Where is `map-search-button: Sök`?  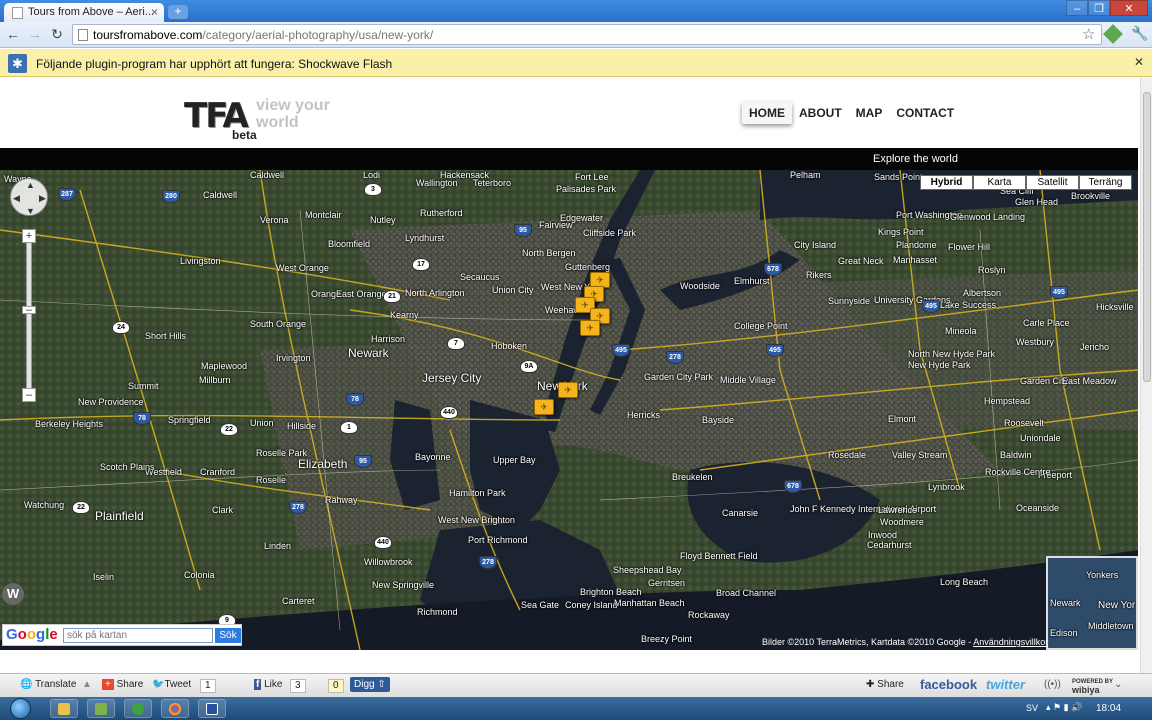 map-search-button: Sök is located at coordinates (228, 635).